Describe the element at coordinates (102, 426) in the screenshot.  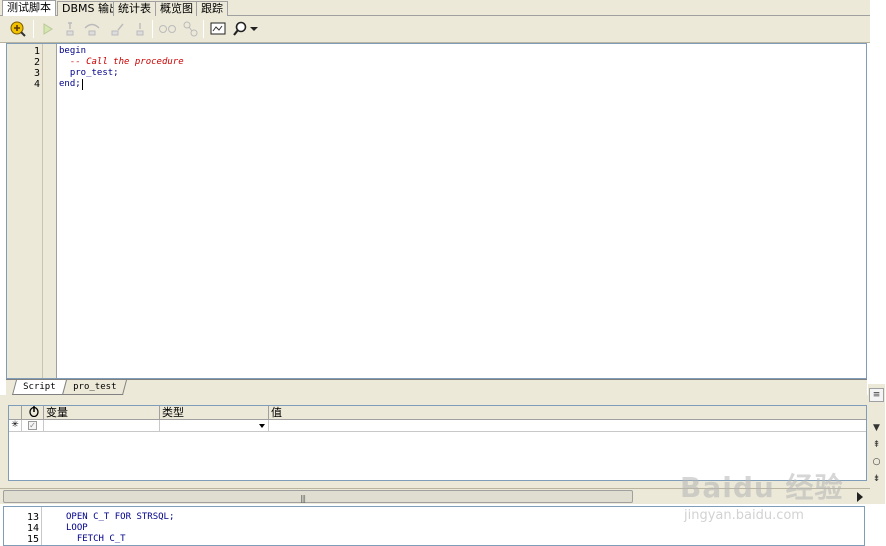
I see `variable-cell` at that location.